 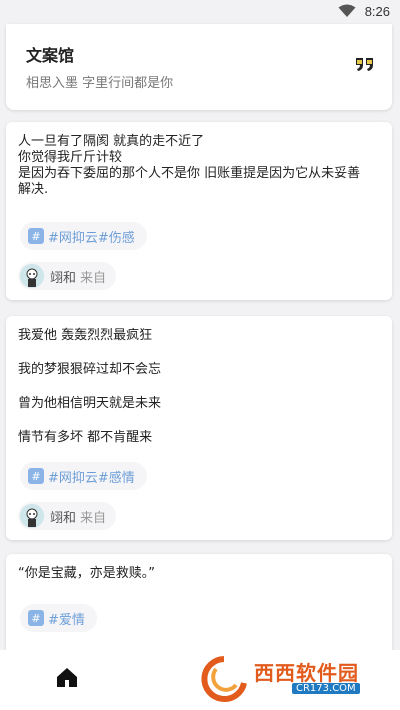 What do you see at coordinates (224, 679) in the screenshot?
I see `watermark-swirl-icon` at bounding box center [224, 679].